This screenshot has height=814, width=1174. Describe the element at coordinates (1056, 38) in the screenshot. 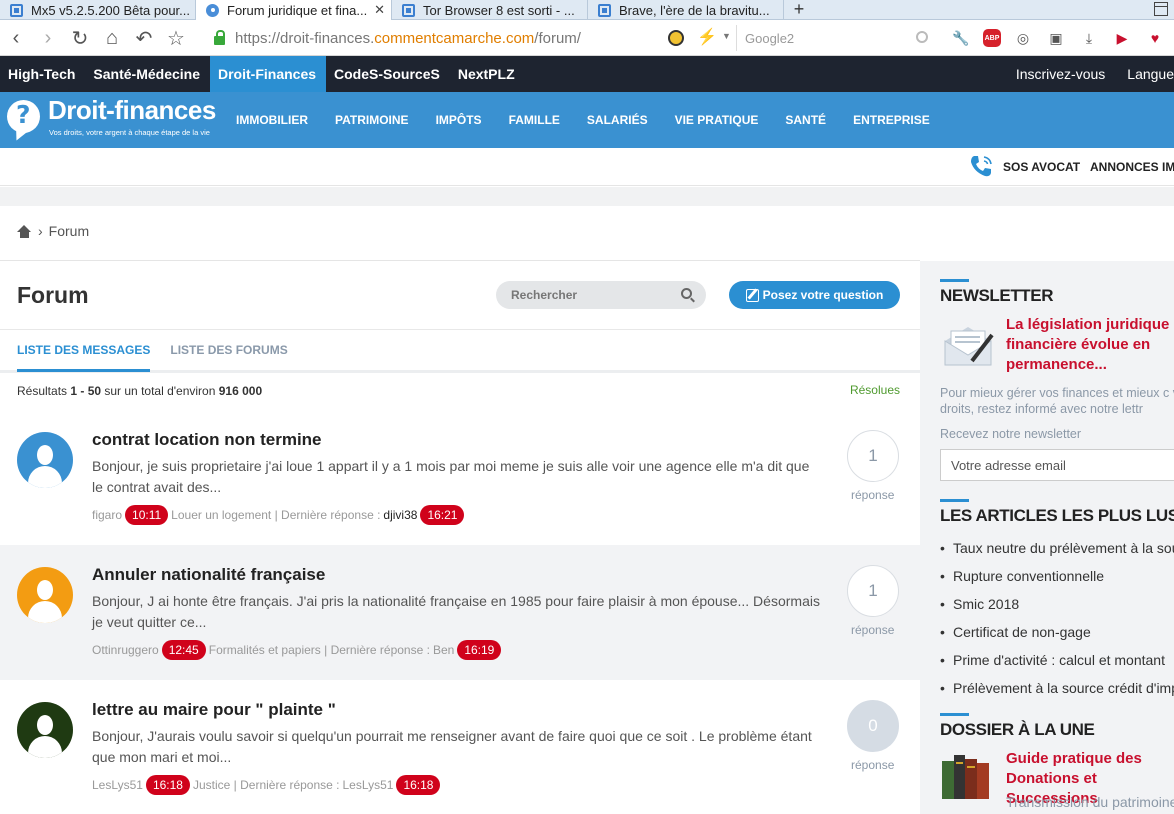

I see `printer-icon: ▣` at that location.